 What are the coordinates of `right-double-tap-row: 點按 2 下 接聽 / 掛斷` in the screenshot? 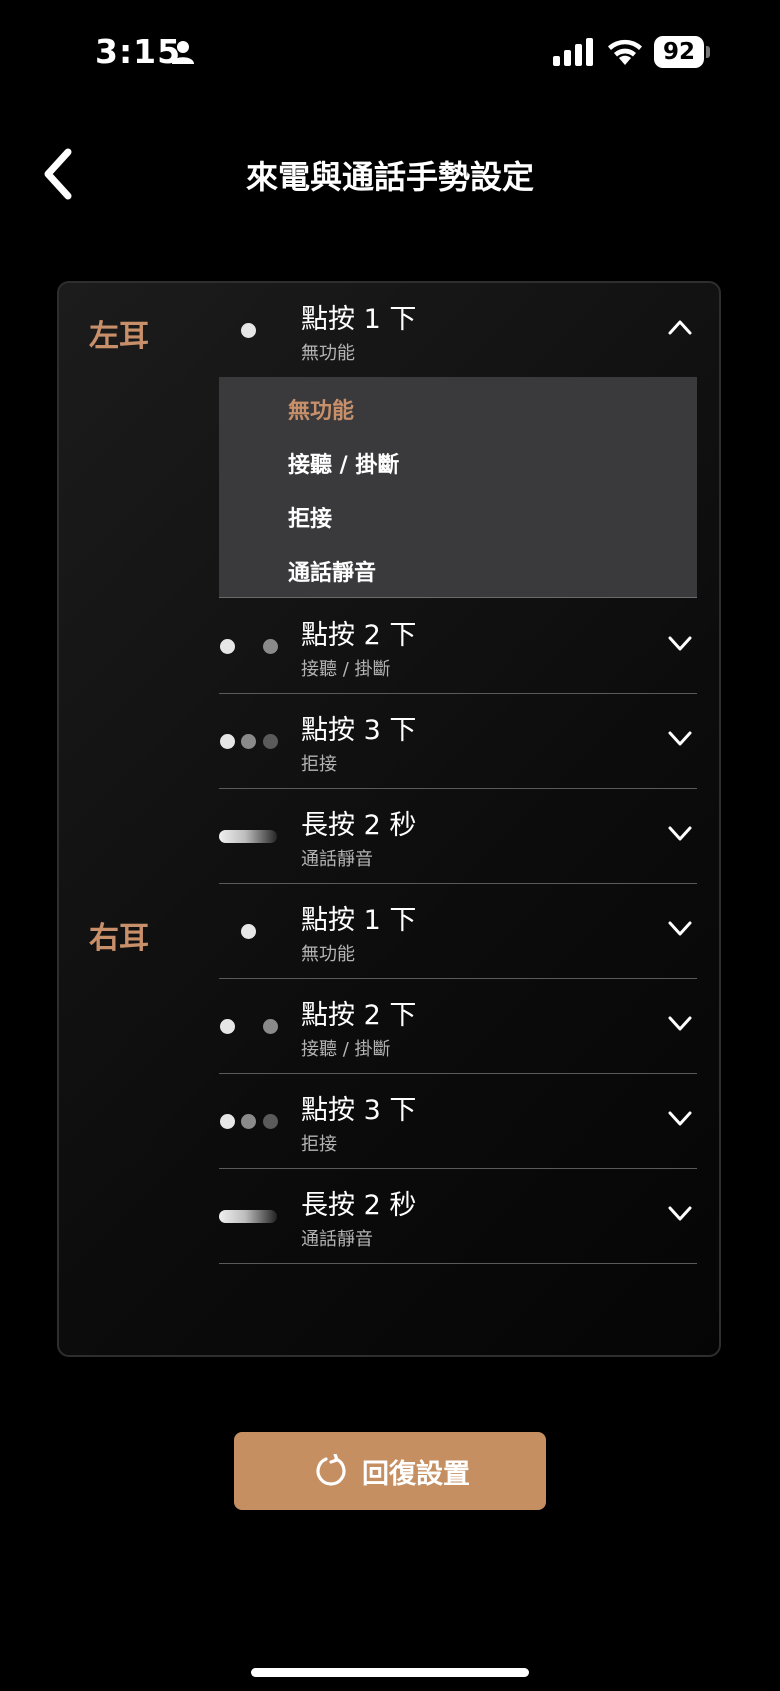 It's located at (458, 1026).